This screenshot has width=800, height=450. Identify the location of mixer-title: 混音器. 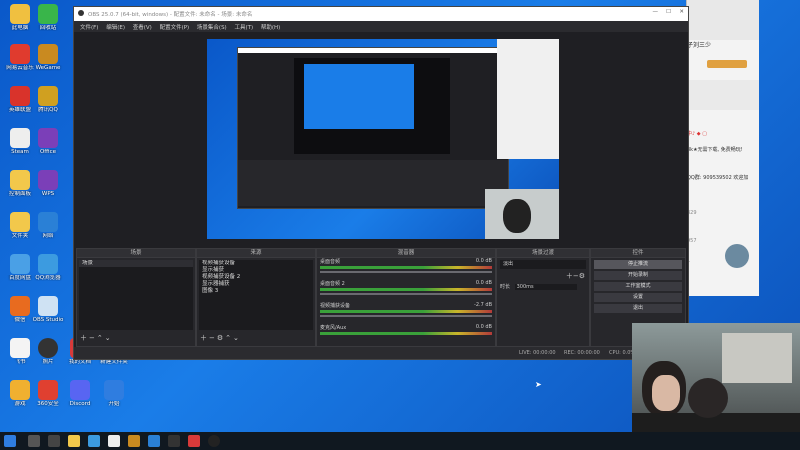
(406, 253).